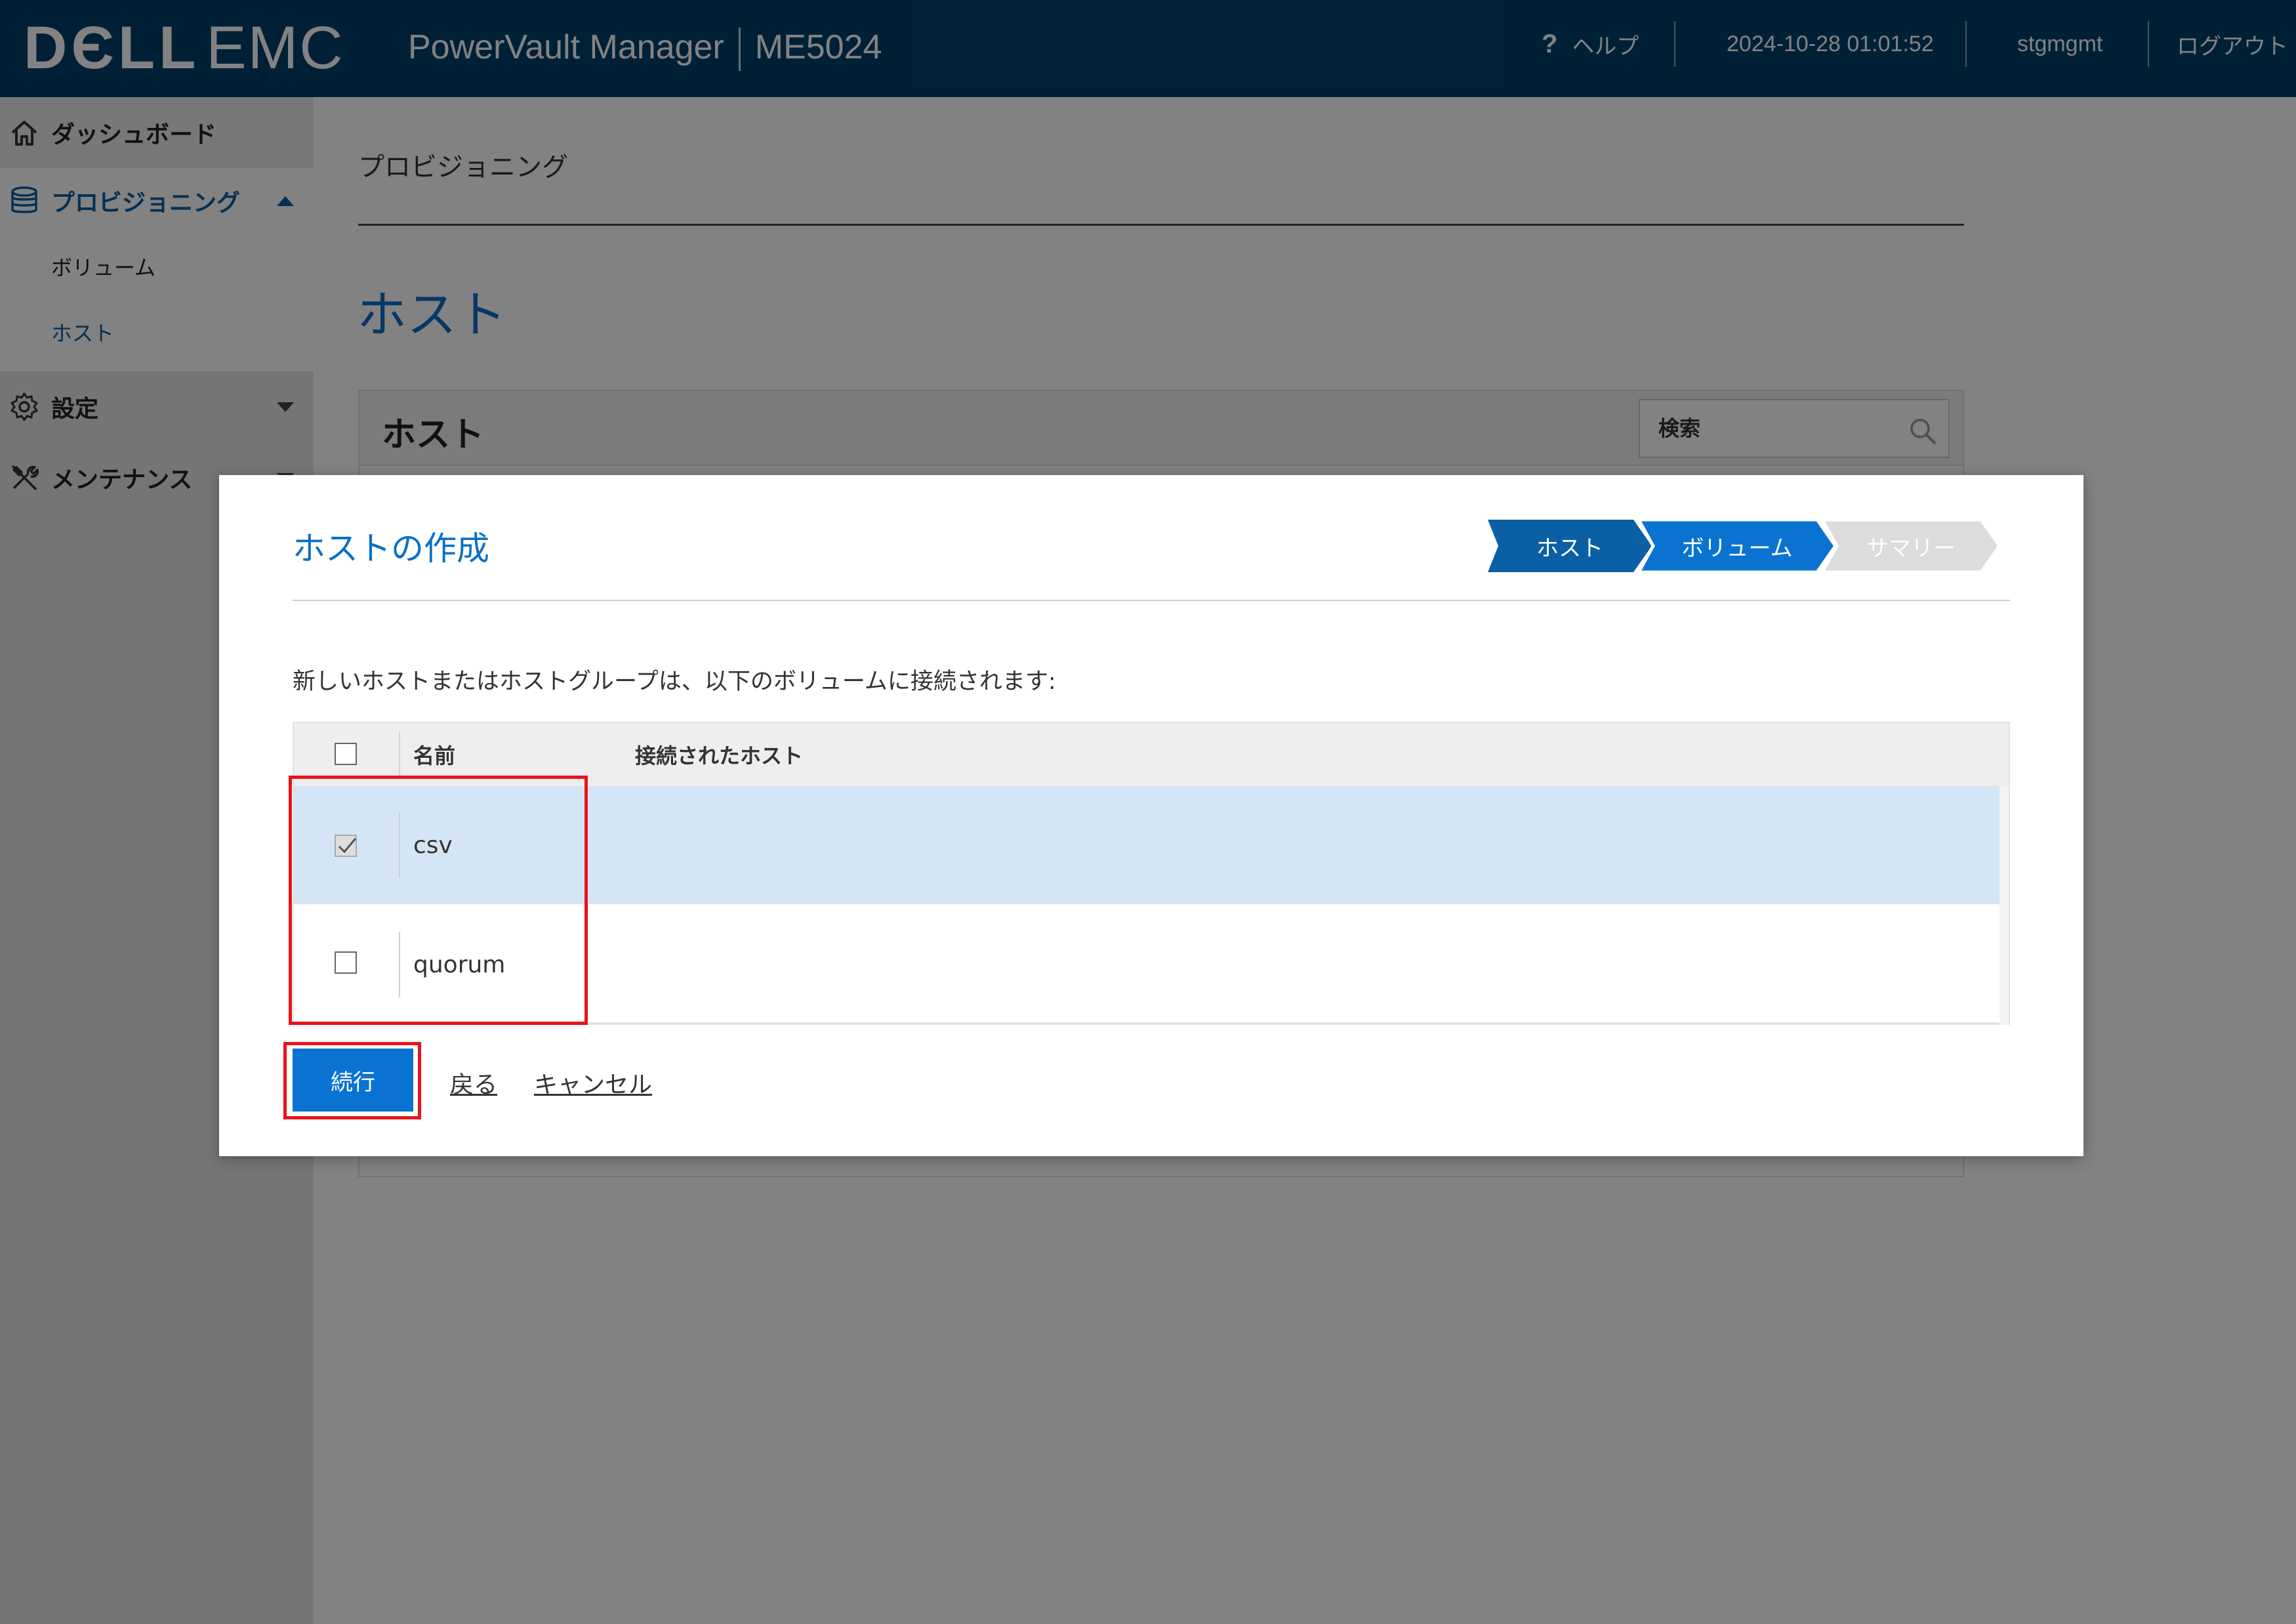 The height and width of the screenshot is (1624, 2296). I want to click on table-scrollbar, so click(2004, 905).